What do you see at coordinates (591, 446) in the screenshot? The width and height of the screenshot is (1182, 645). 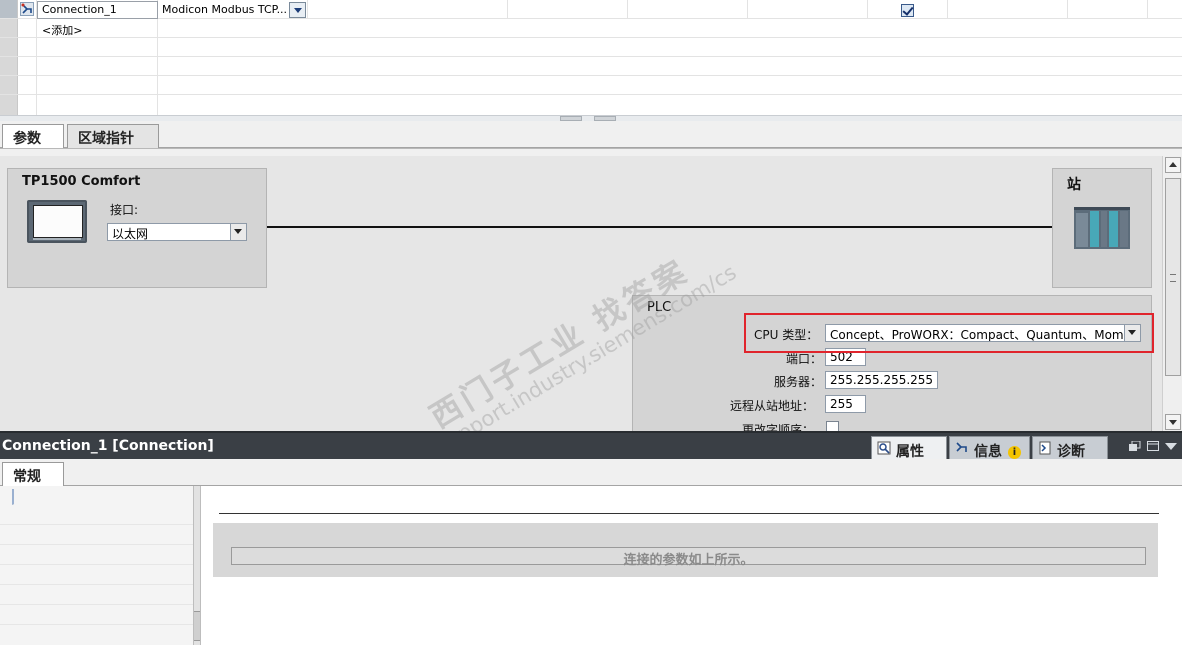 I see `inspector-header: Connection_1 [Connection] 属性 信息 i 诊断` at bounding box center [591, 446].